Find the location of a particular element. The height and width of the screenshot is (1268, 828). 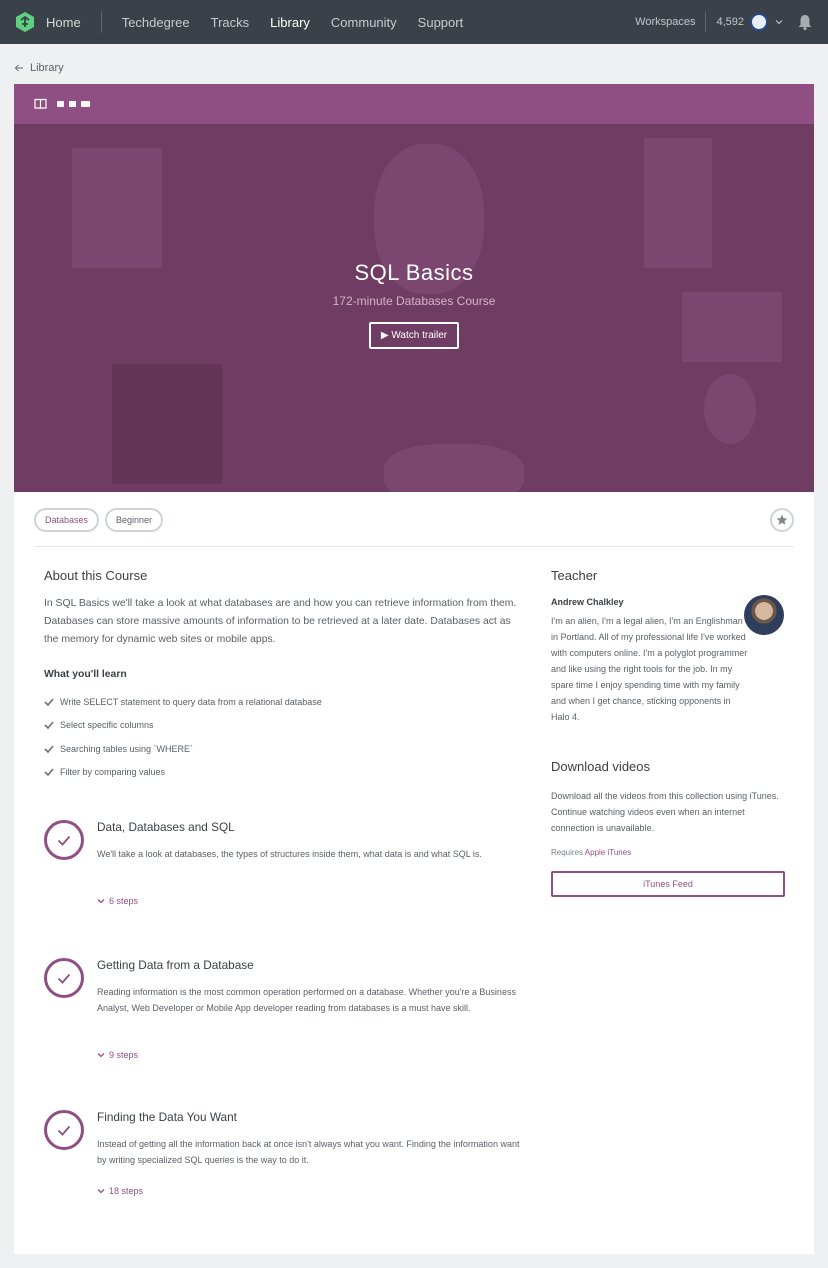

learn-heading: What you'll learn is located at coordinates (85, 674).